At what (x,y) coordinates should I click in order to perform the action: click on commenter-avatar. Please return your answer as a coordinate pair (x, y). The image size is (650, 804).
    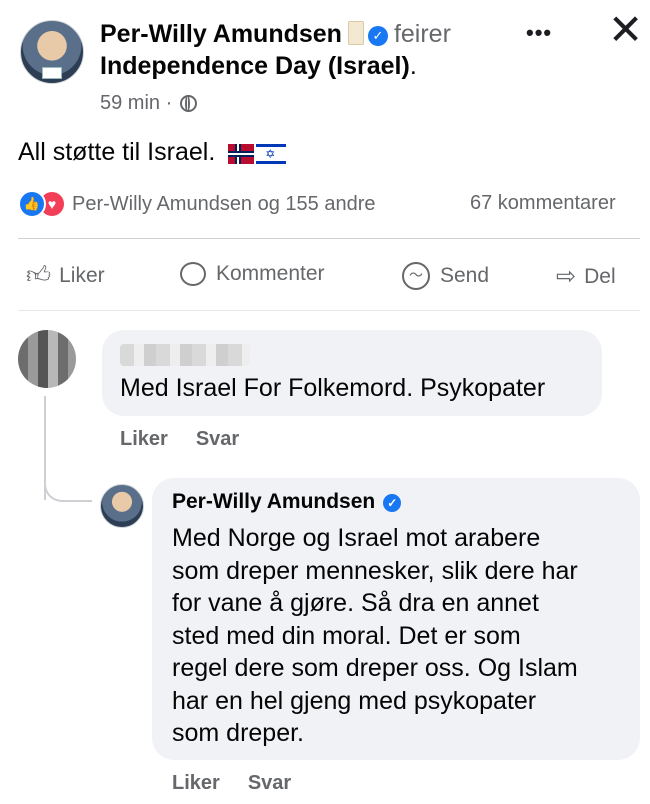
    Looking at the image, I should click on (47, 359).